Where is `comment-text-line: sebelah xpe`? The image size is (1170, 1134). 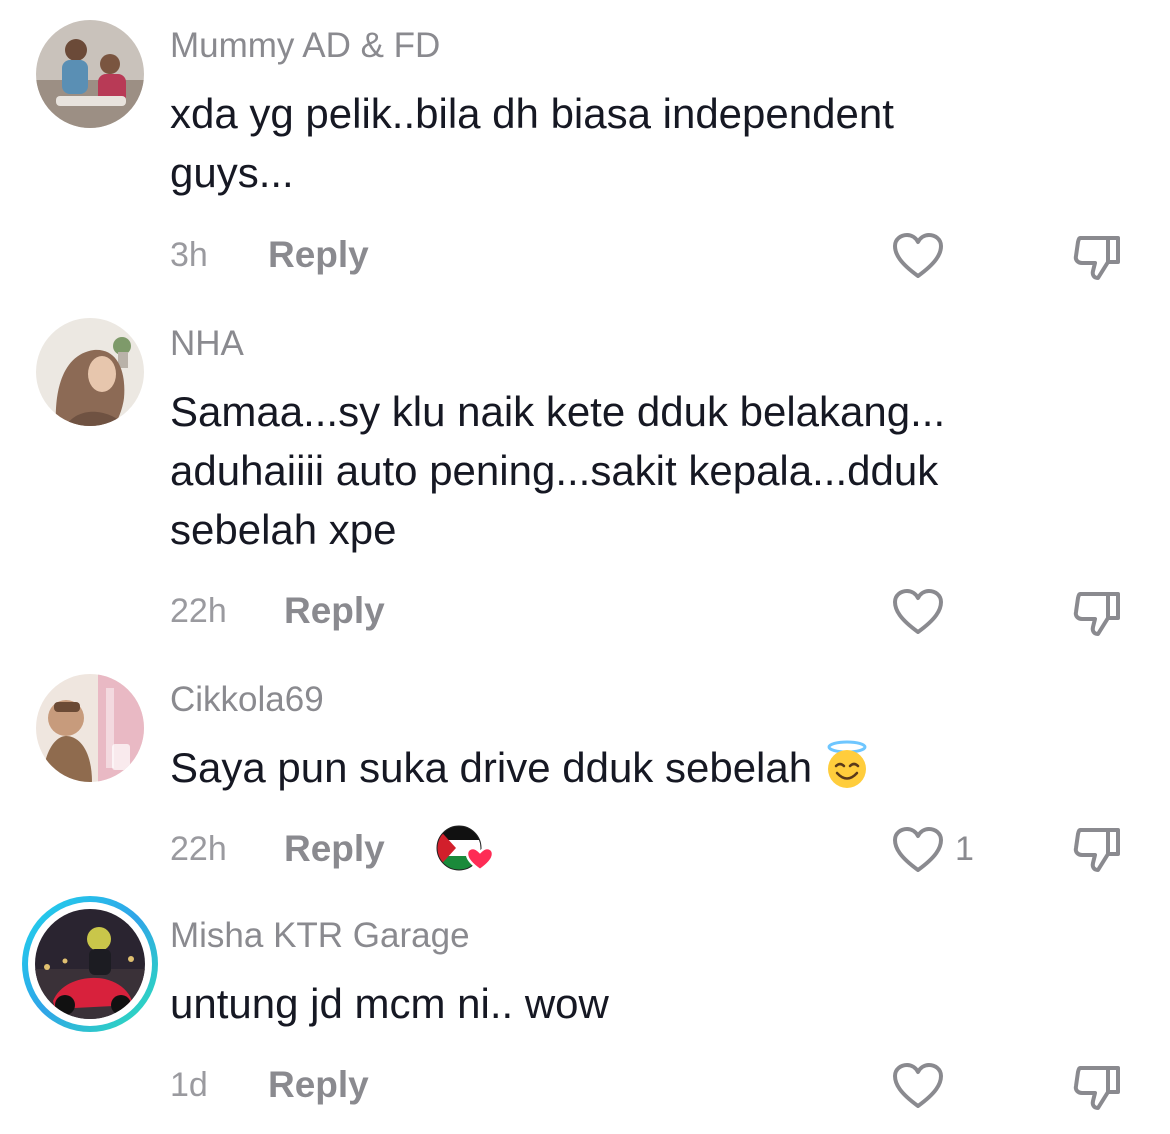
comment-text-line: sebelah xpe is located at coordinates (283, 529).